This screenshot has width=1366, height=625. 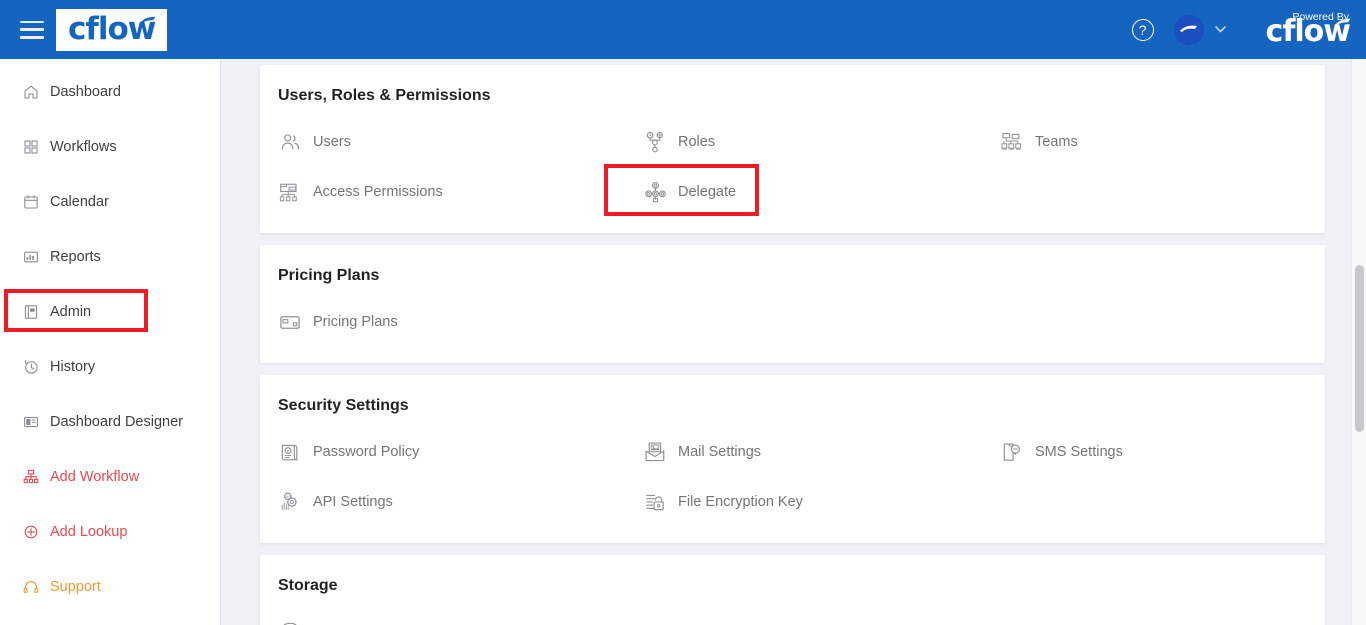 I want to click on sidebar-item-add-workflow: Add Workflow, so click(x=110, y=477).